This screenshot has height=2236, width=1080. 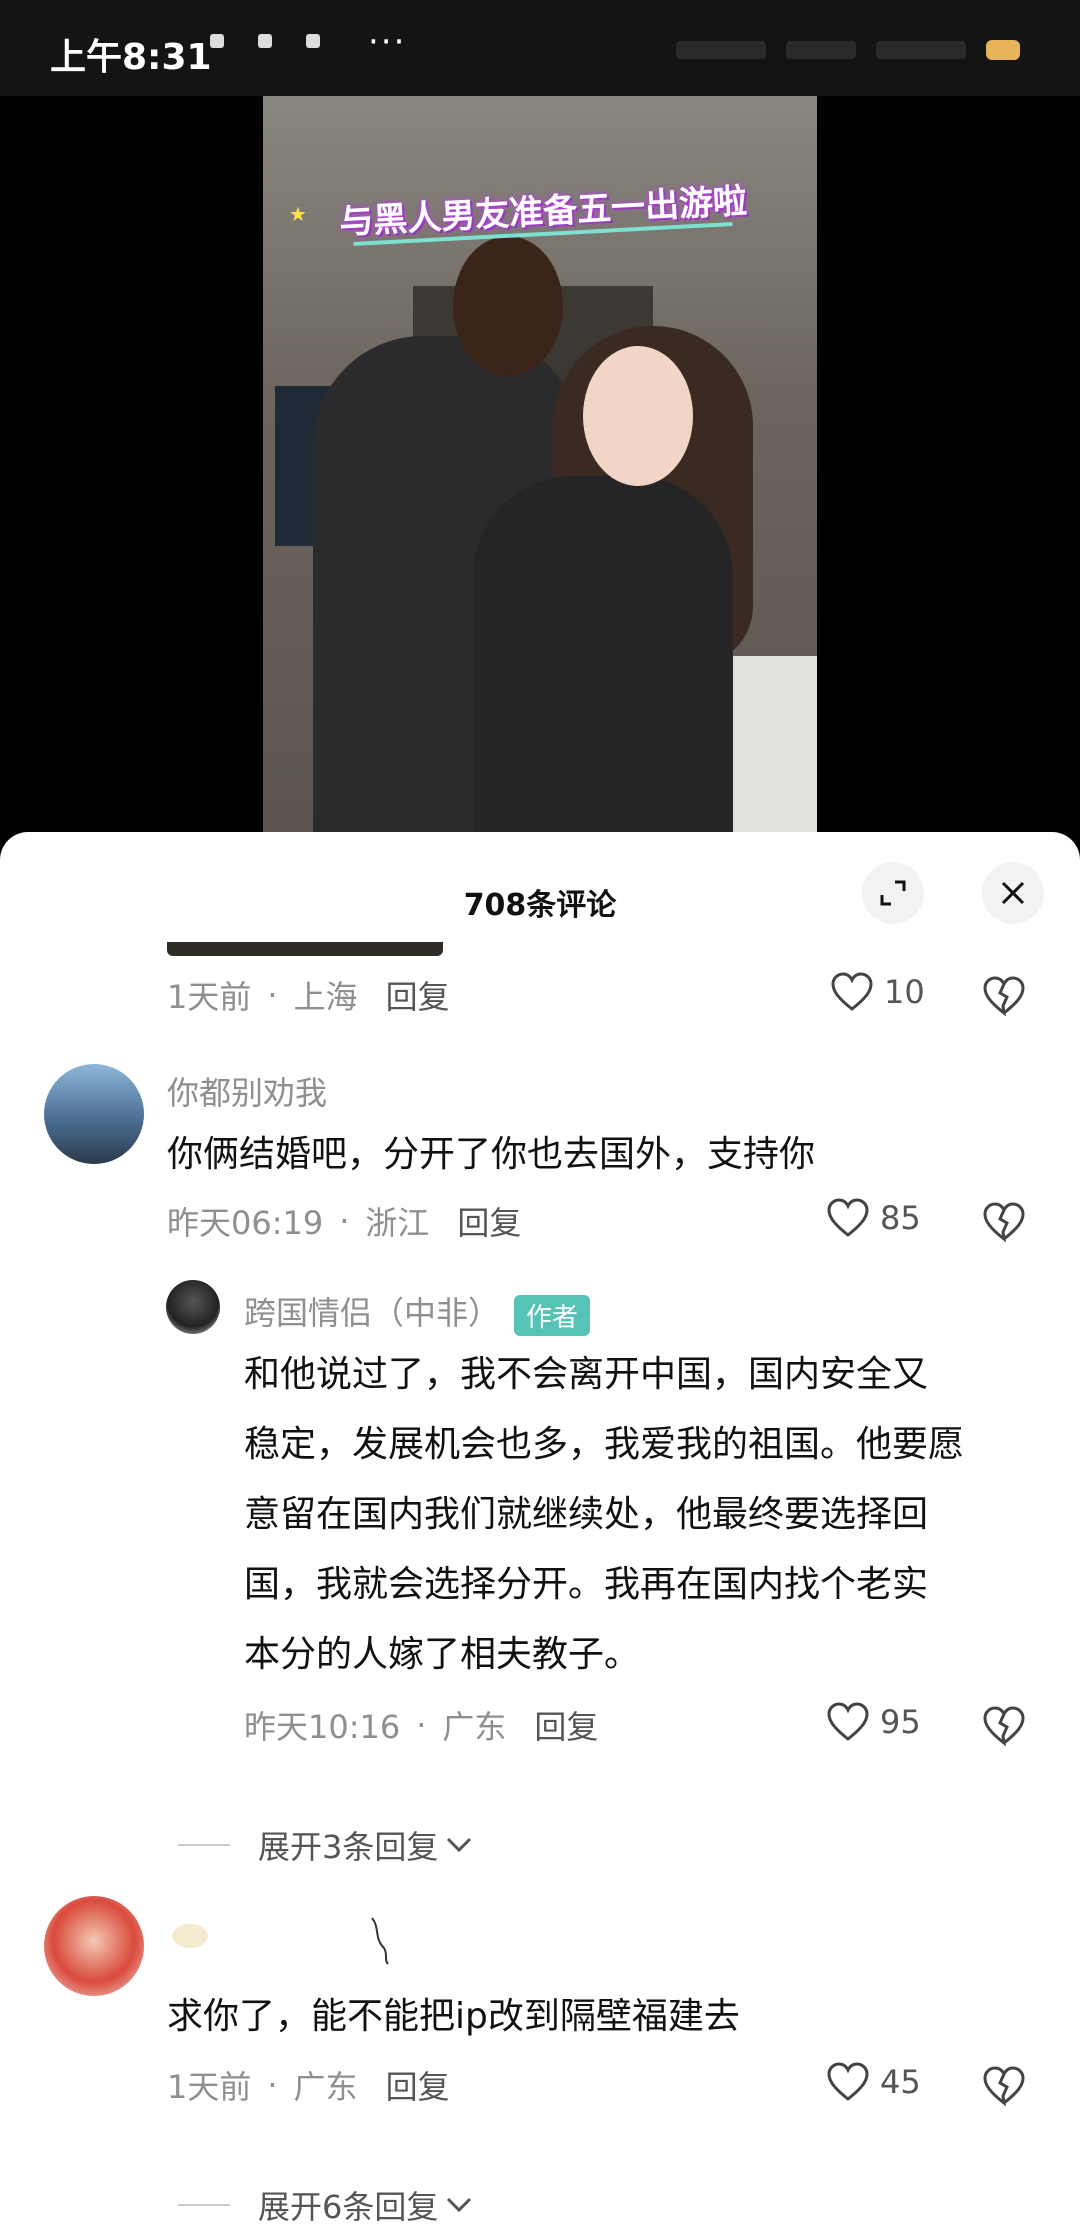 I want to click on comment-location: 上海, so click(x=325, y=997).